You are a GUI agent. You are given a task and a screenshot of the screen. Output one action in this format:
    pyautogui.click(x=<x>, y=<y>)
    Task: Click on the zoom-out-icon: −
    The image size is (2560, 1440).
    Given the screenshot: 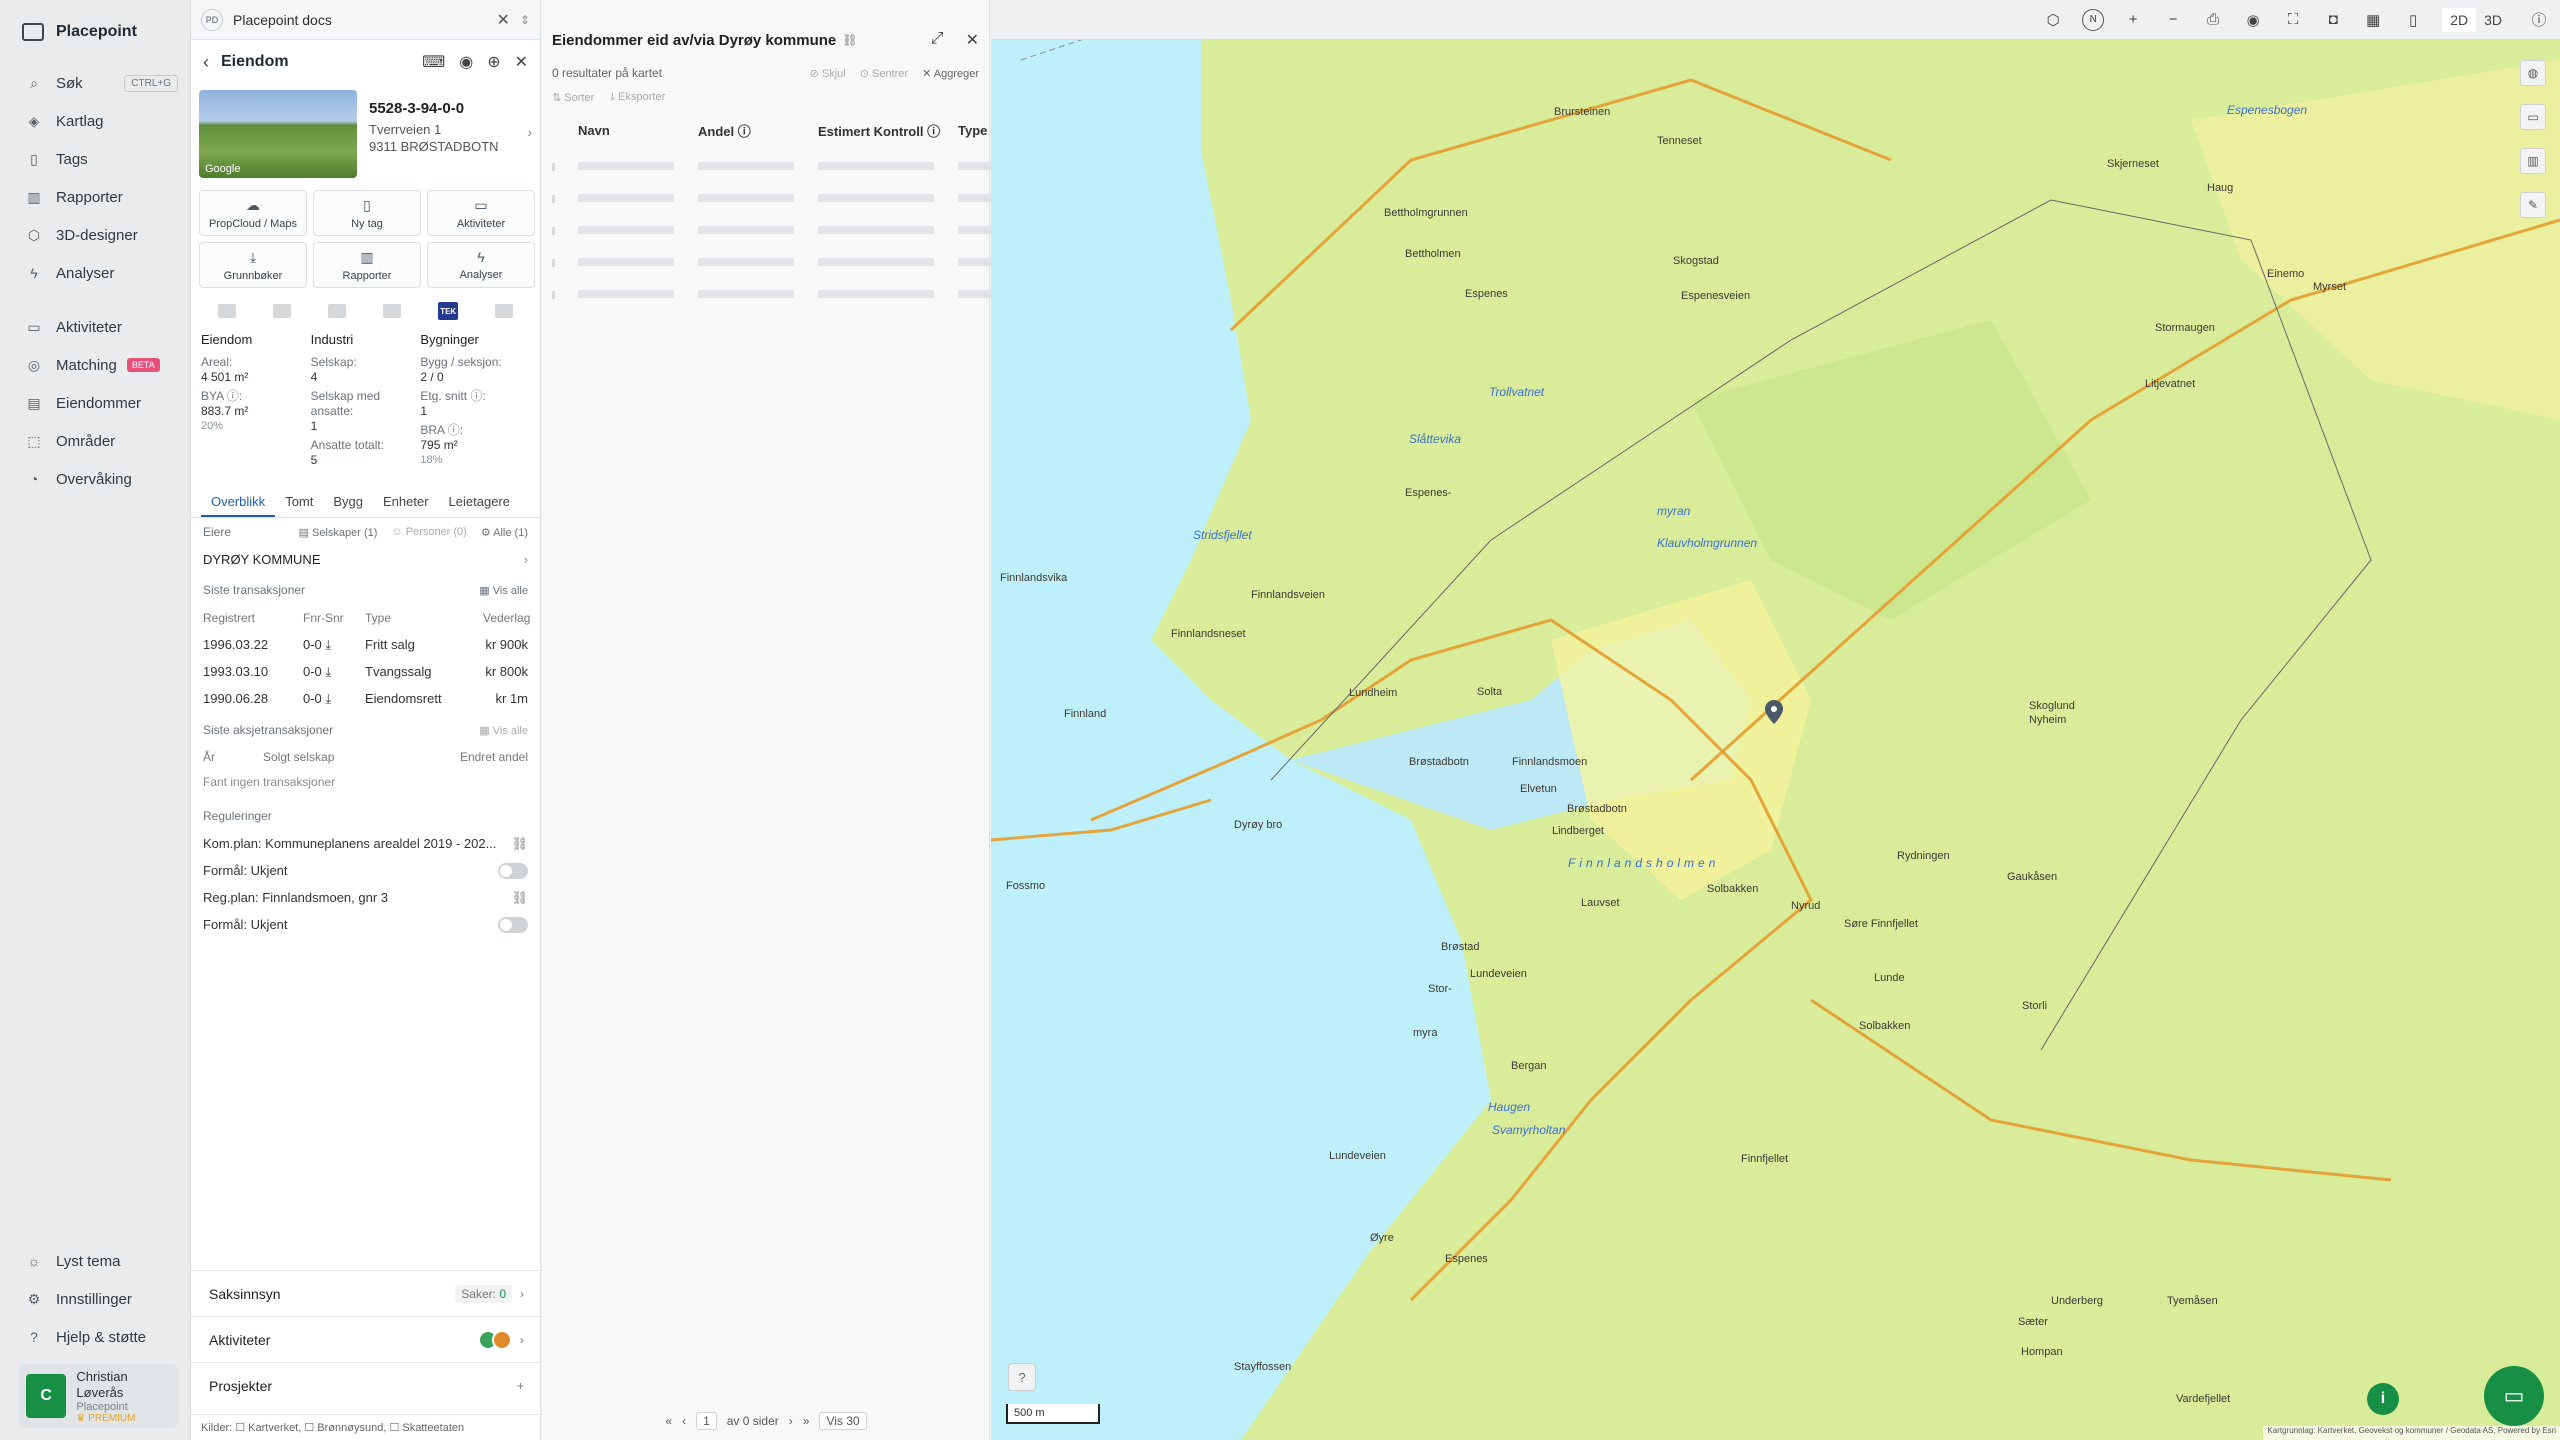 What is the action you would take?
    pyautogui.click(x=2173, y=19)
    